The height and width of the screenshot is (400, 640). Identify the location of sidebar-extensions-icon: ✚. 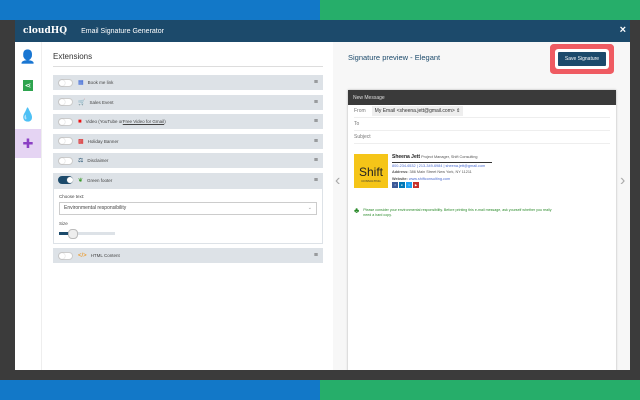
(28, 143).